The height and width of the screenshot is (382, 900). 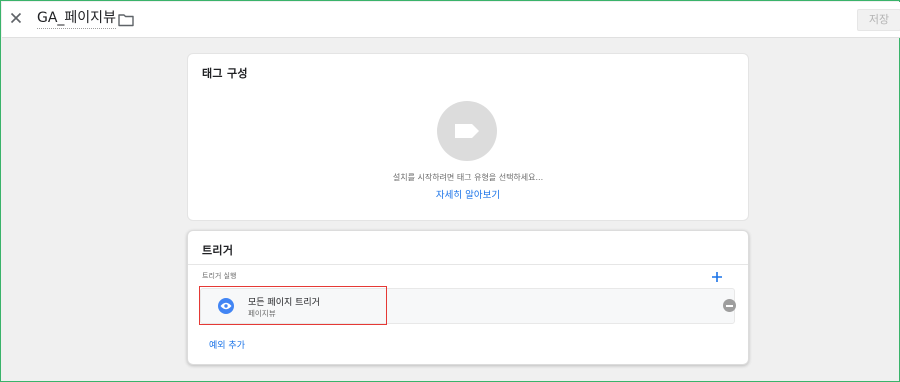 I want to click on tag-configuration-title: 태그 구성, so click(x=225, y=73).